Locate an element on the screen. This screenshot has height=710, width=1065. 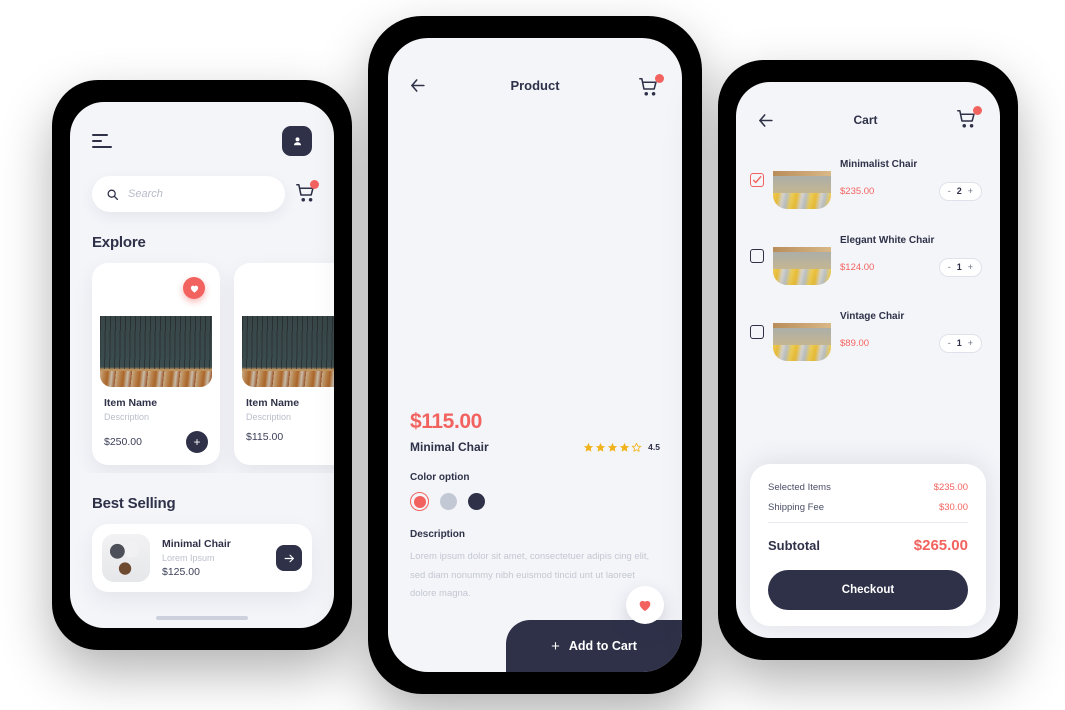
star-rating is located at coordinates (612, 447).